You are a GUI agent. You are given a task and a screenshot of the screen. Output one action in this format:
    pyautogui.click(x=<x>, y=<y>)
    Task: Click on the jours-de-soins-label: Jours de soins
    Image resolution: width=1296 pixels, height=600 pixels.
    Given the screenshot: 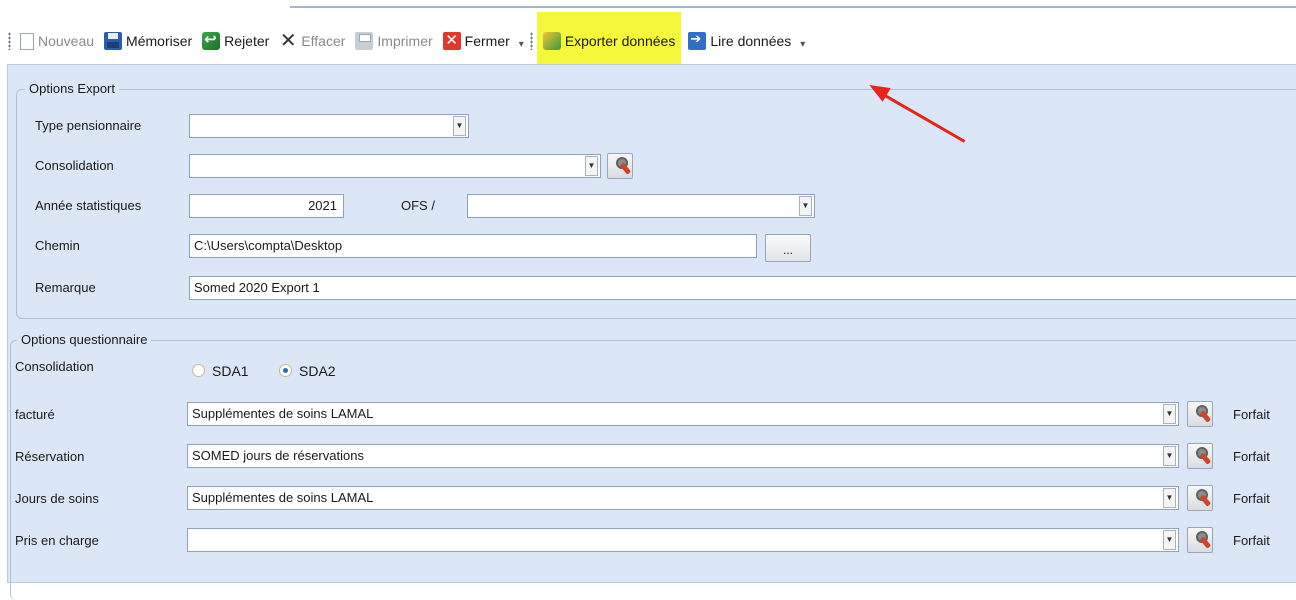 What is the action you would take?
    pyautogui.click(x=57, y=498)
    